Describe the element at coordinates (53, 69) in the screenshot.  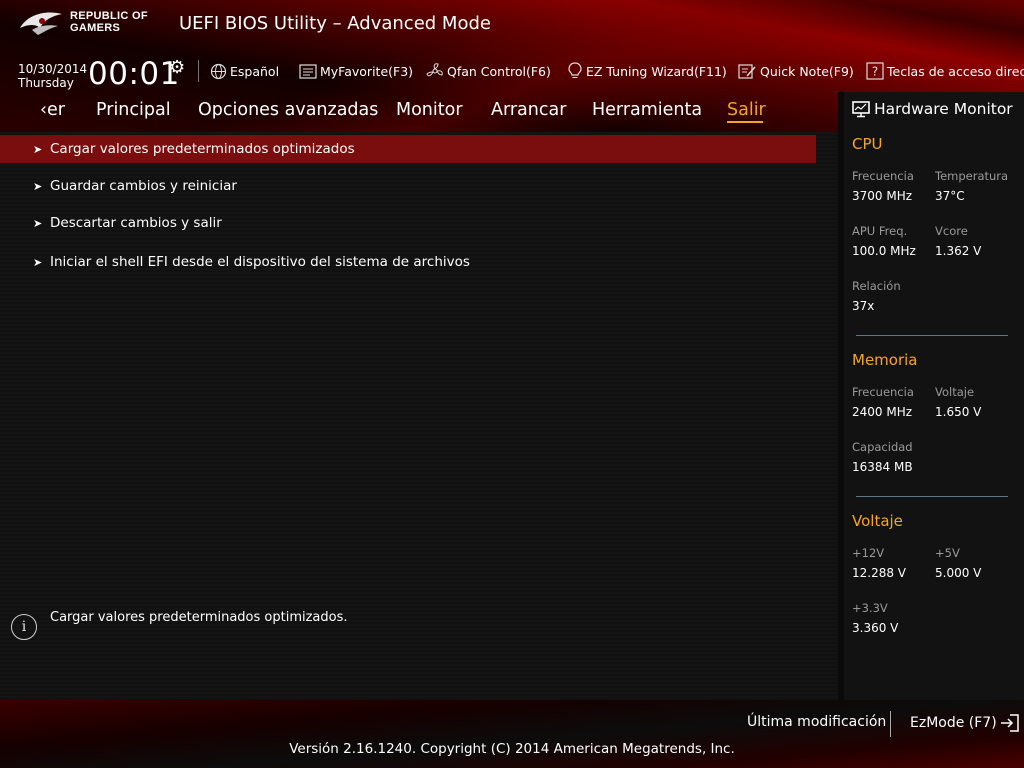
I see `clock-date: 10/30/2014` at that location.